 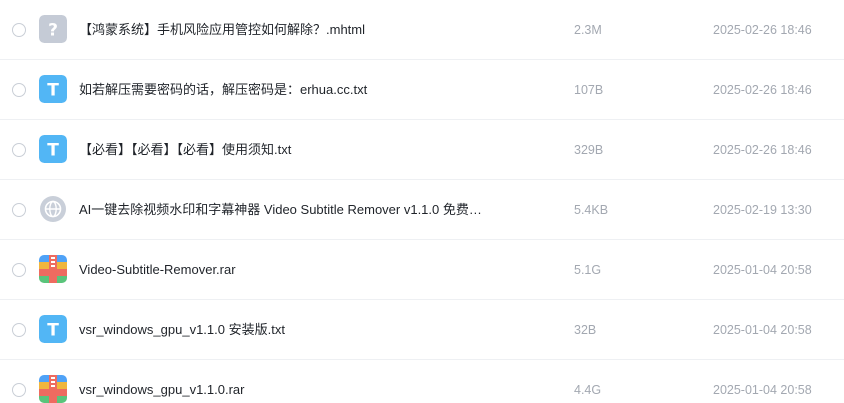 I want to click on file-name: 【必看】【必看】【必看】使用须知.txt, so click(x=289, y=150).